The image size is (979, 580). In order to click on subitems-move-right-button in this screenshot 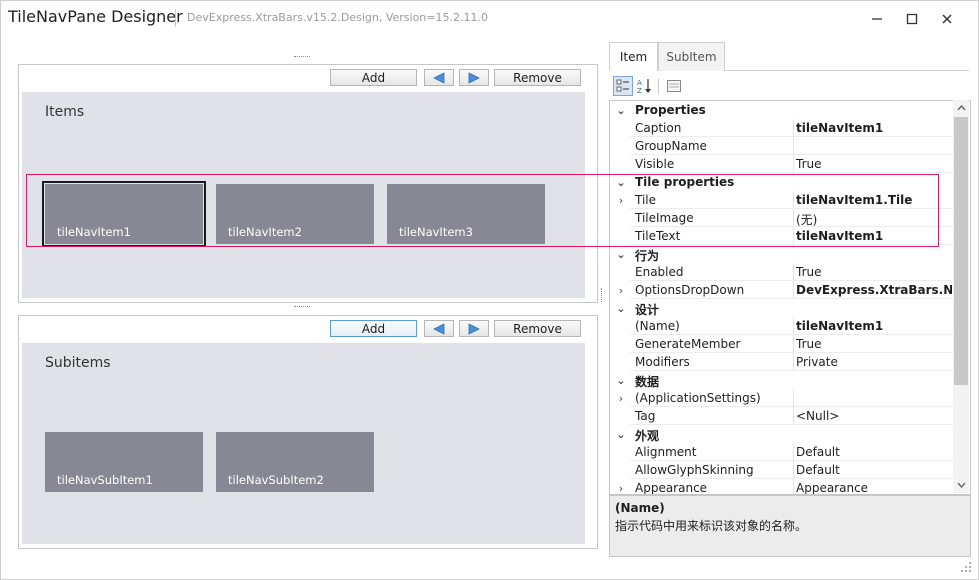, I will do `click(474, 328)`.